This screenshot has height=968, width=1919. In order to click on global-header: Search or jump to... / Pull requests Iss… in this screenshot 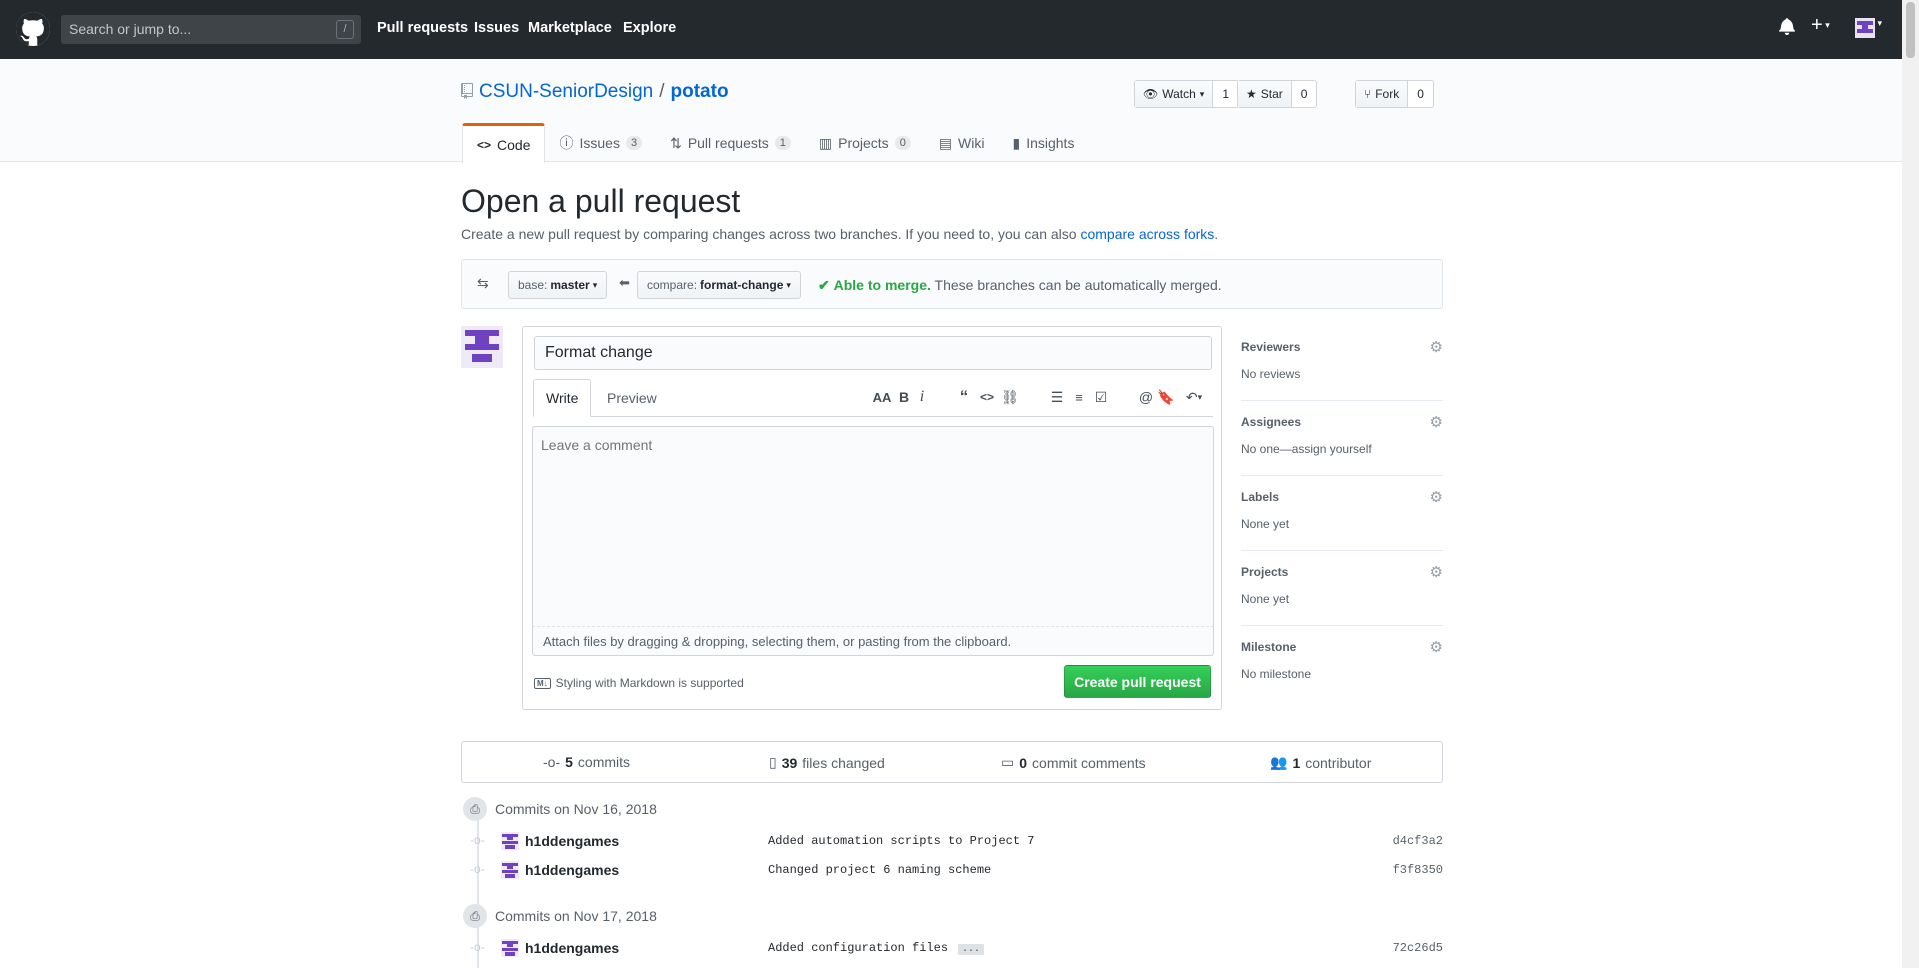, I will do `click(959, 29)`.